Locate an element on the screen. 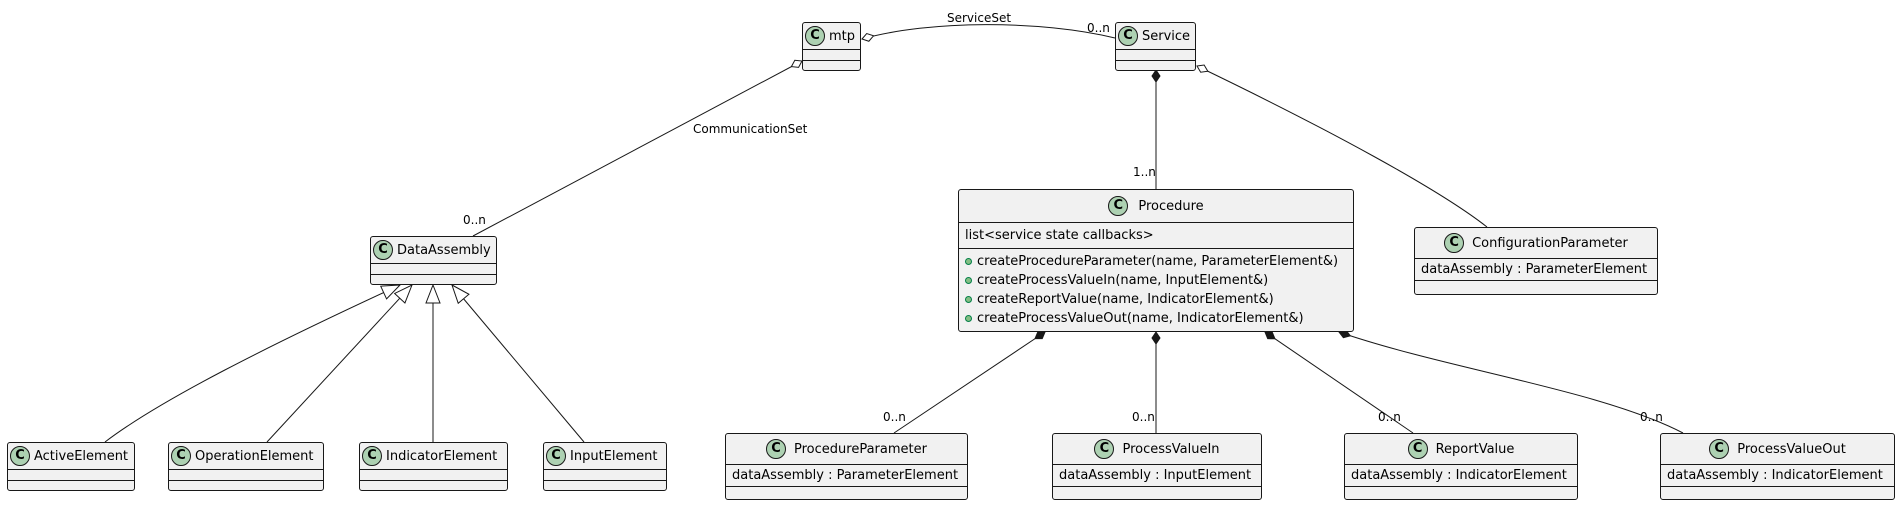  edge-communication-set is located at coordinates (637, 148).